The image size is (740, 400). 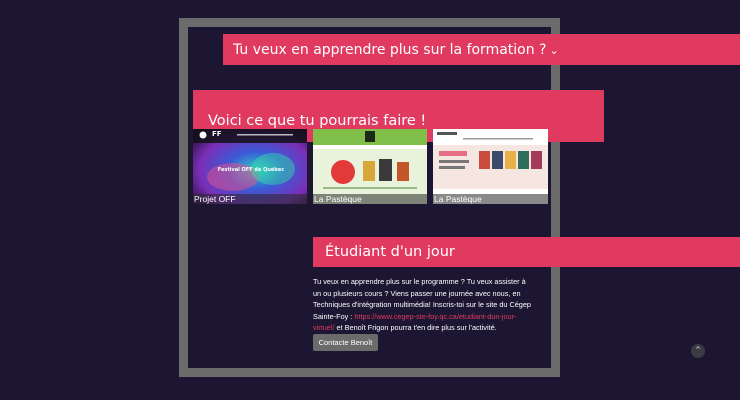 I want to click on project-card-pasteque-2: La Pastèque, so click(x=490, y=166).